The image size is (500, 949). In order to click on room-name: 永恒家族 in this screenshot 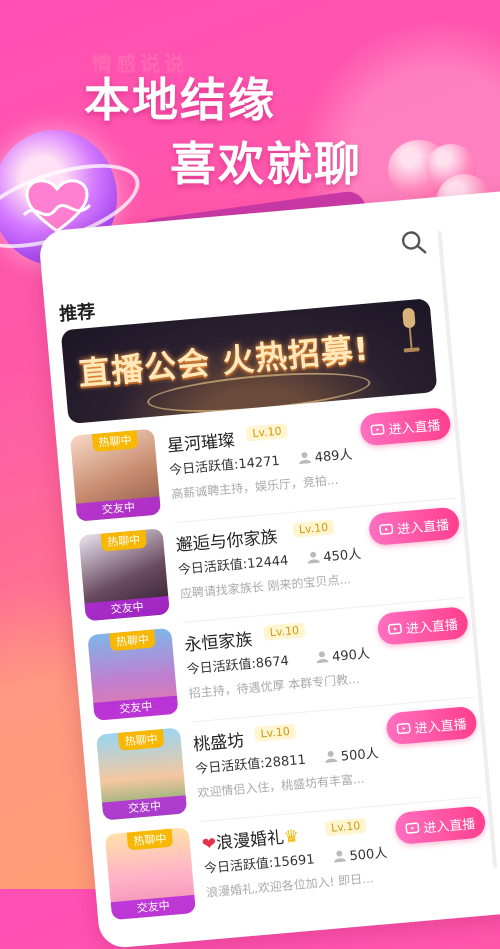, I will do `click(218, 642)`.